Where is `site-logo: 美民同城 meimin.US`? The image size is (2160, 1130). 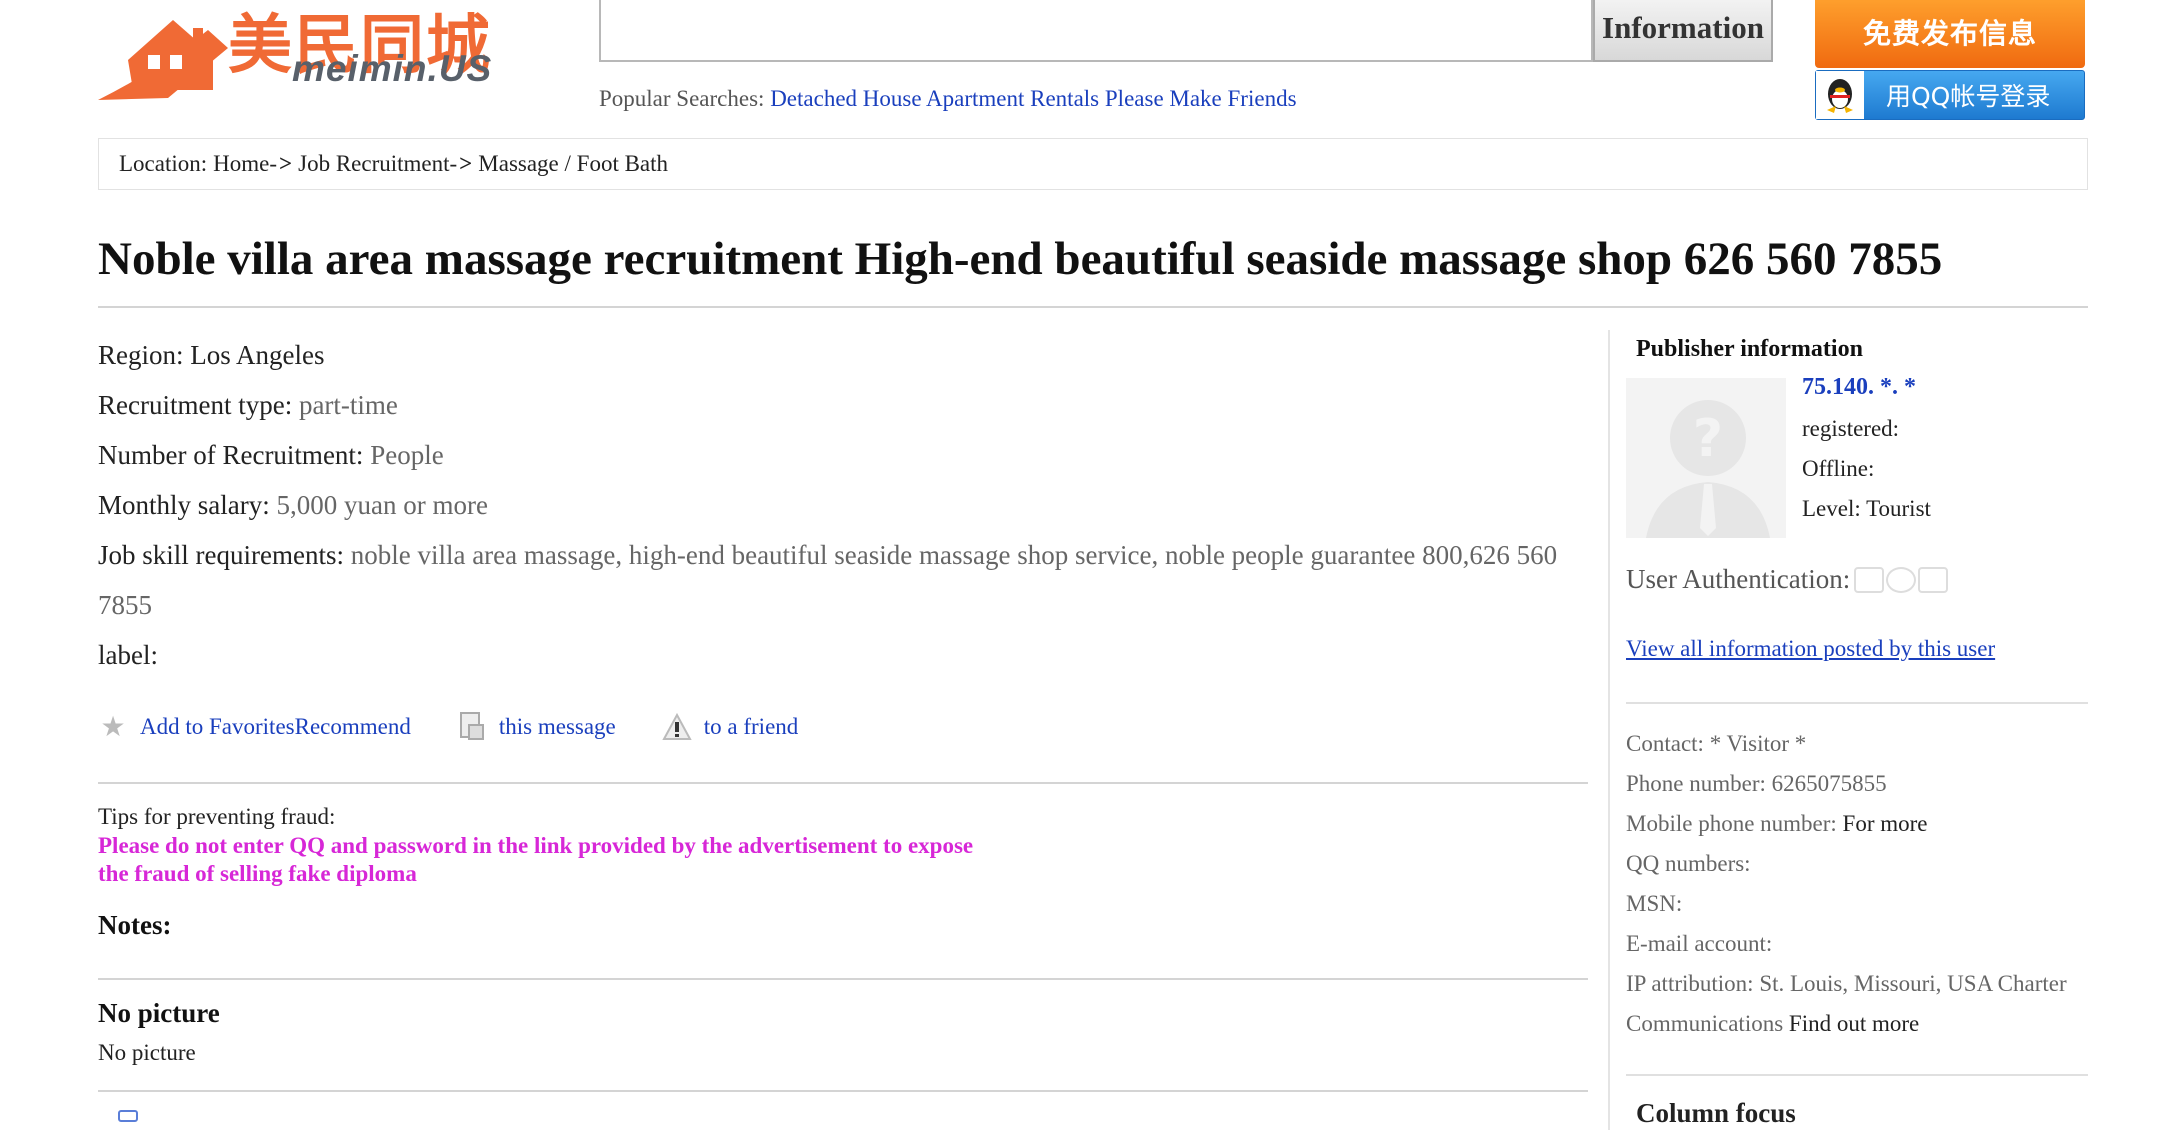 site-logo: 美民同城 meimin.US is located at coordinates (298, 55).